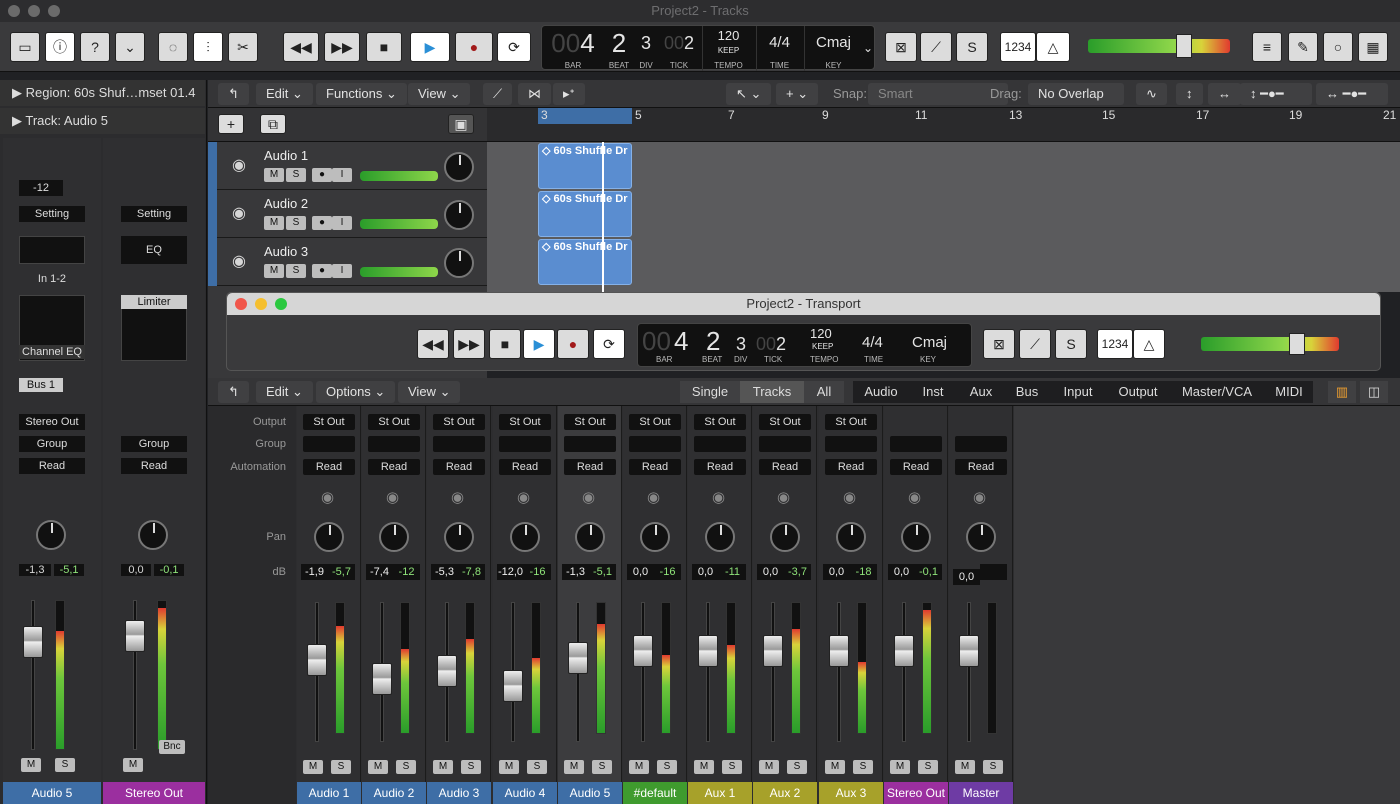 The height and width of the screenshot is (804, 1400). I want to click on playhead, so click(603, 217).